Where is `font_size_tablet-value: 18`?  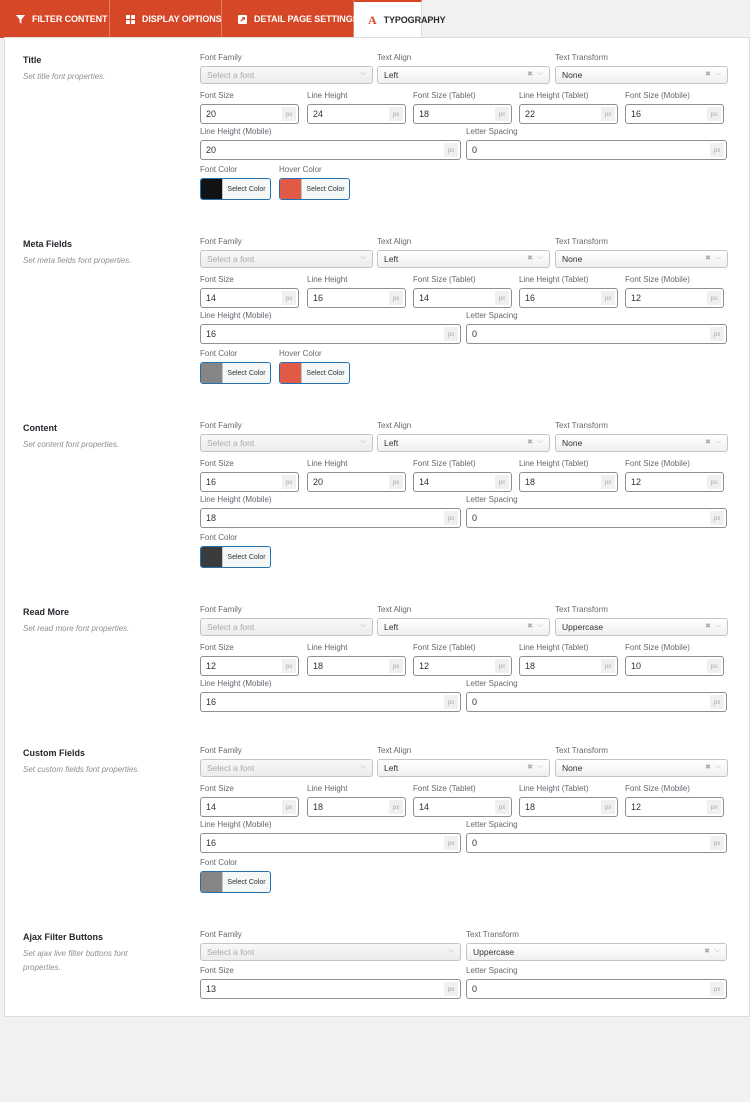 font_size_tablet-value: 18 is located at coordinates (424, 114).